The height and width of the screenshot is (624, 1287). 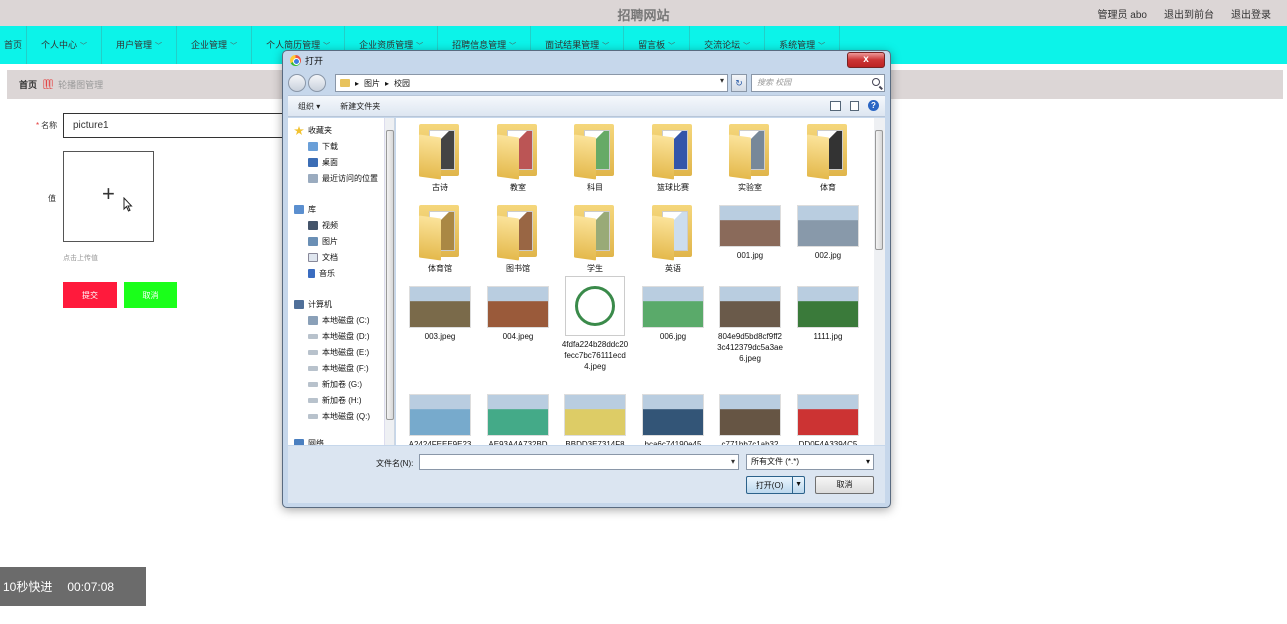 What do you see at coordinates (335, 400) in the screenshot?
I see `tree-drive-h: 新加卷 (H:)` at bounding box center [335, 400].